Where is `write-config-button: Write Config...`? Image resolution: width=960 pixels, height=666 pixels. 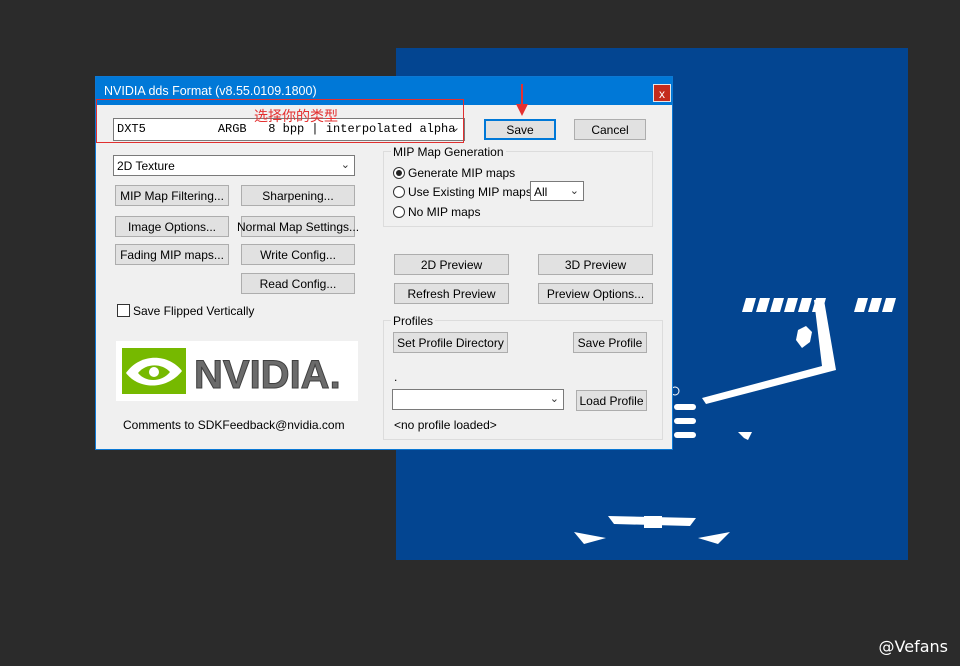 write-config-button: Write Config... is located at coordinates (298, 254).